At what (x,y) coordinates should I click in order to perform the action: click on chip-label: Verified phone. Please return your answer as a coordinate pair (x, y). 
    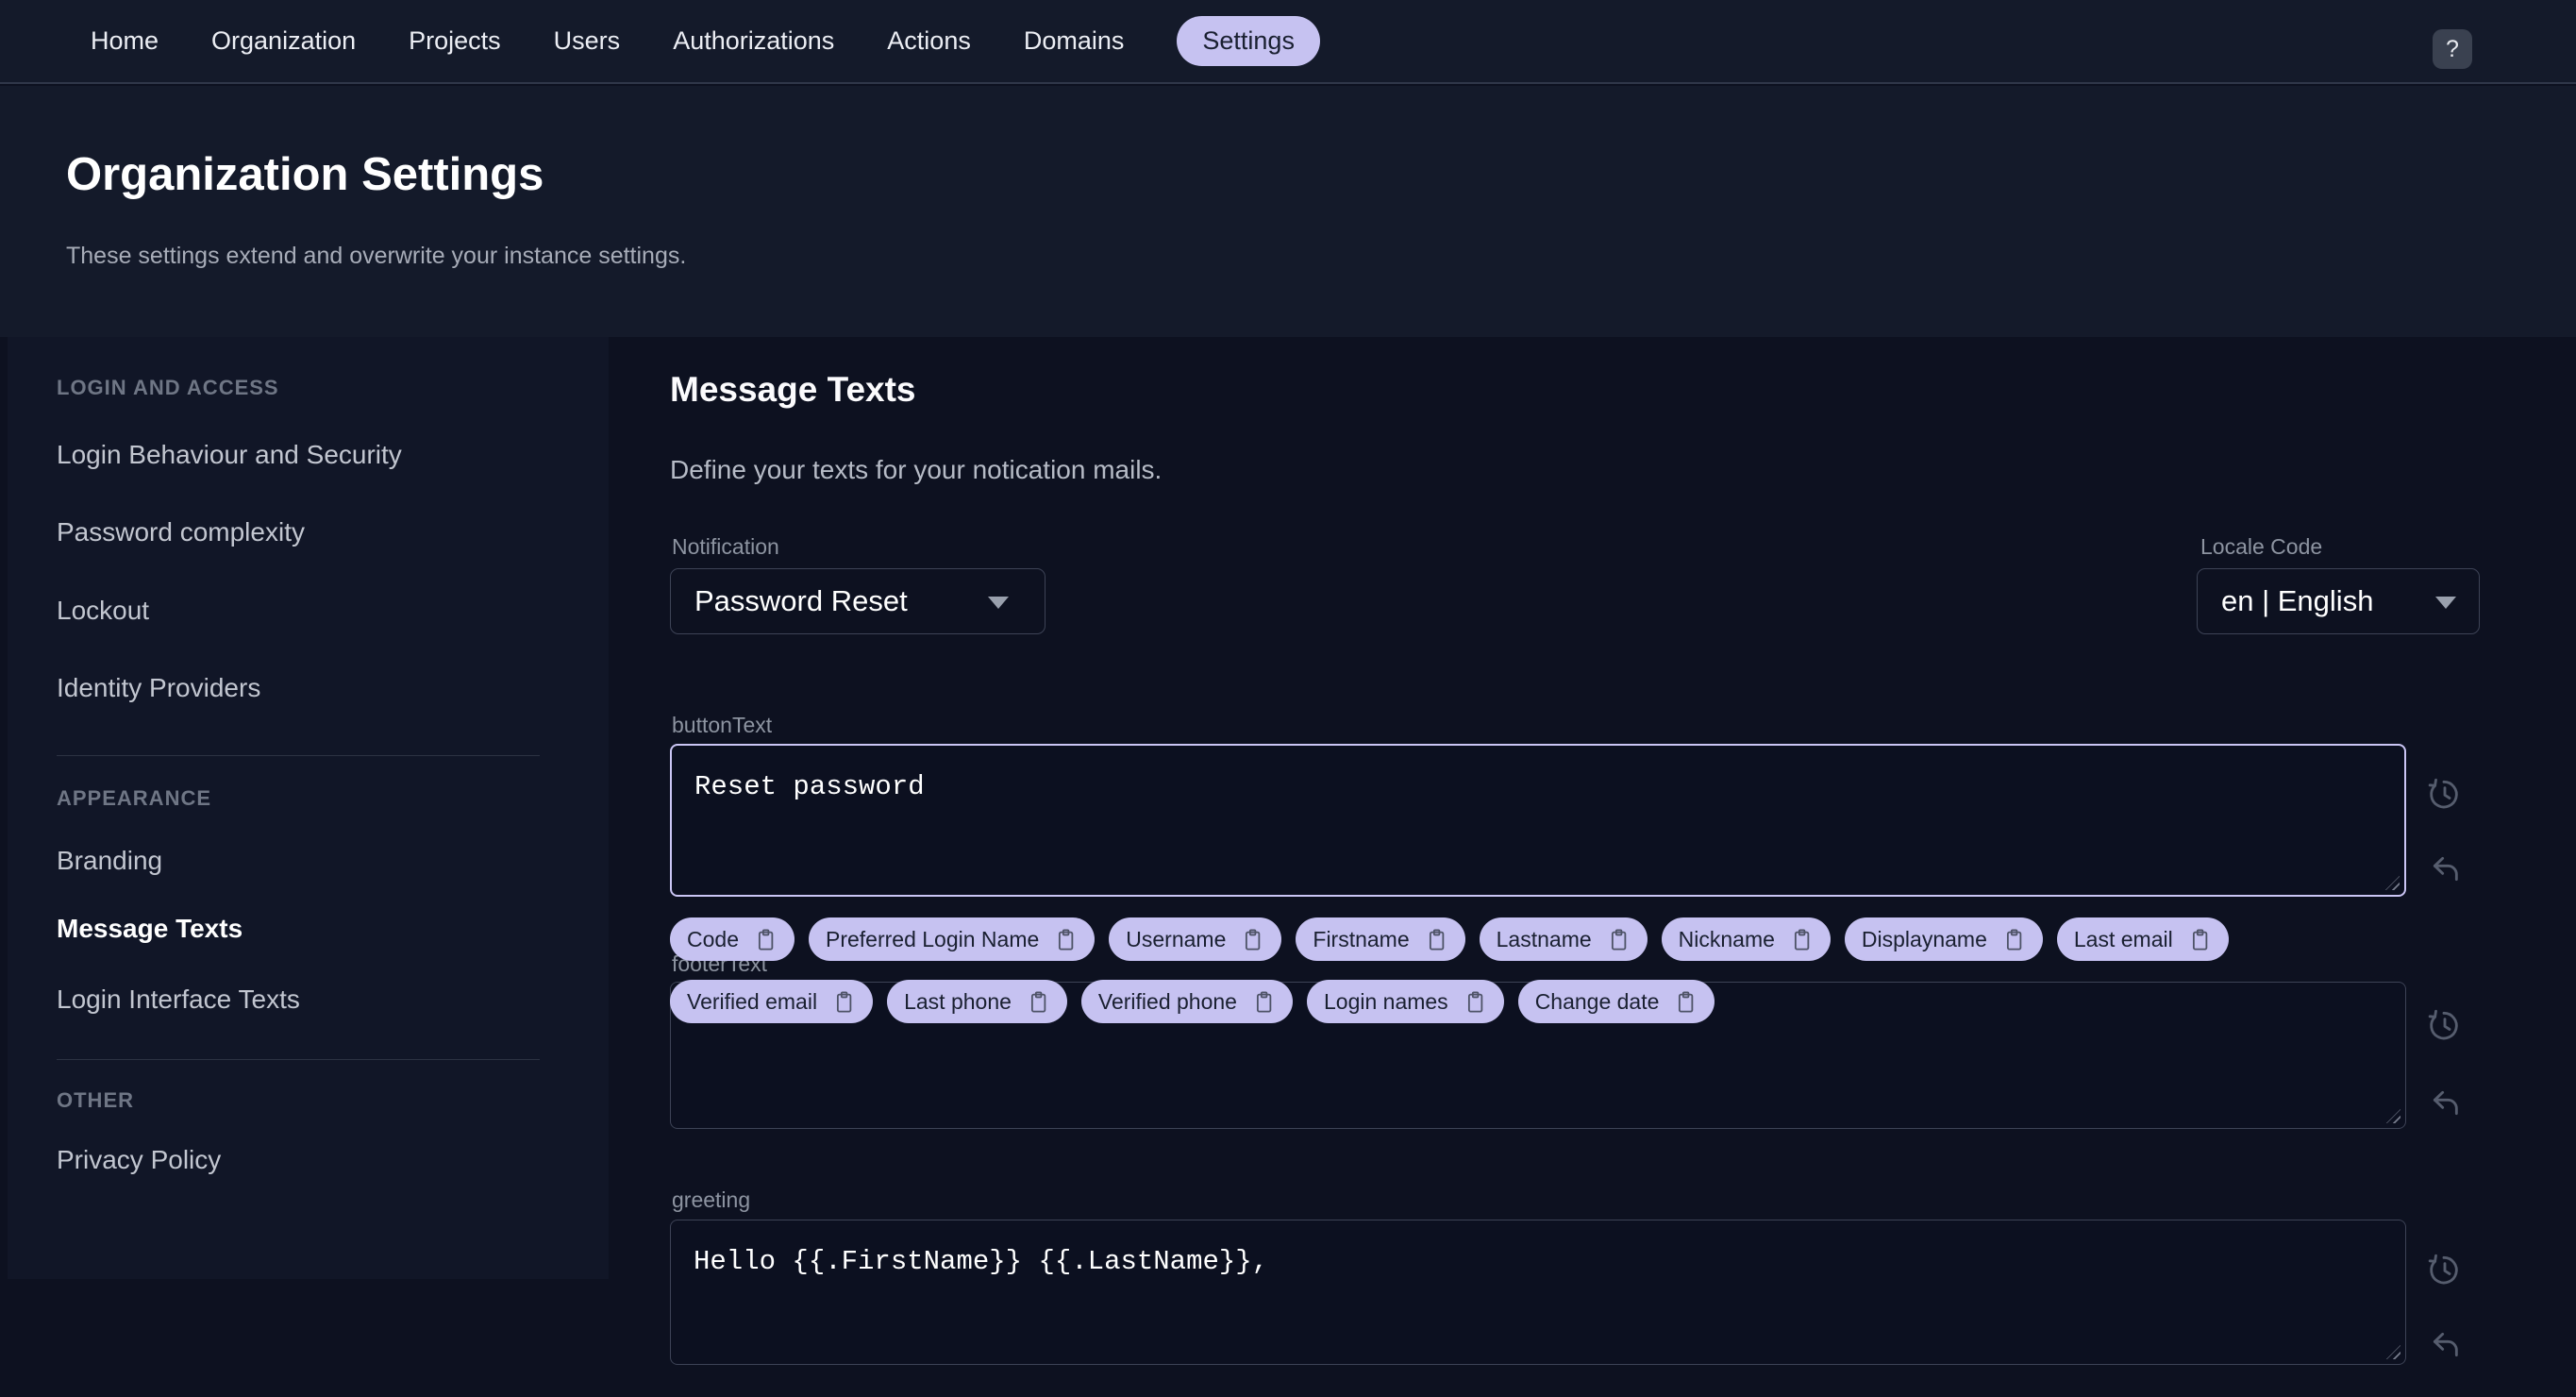
    Looking at the image, I should click on (1167, 1001).